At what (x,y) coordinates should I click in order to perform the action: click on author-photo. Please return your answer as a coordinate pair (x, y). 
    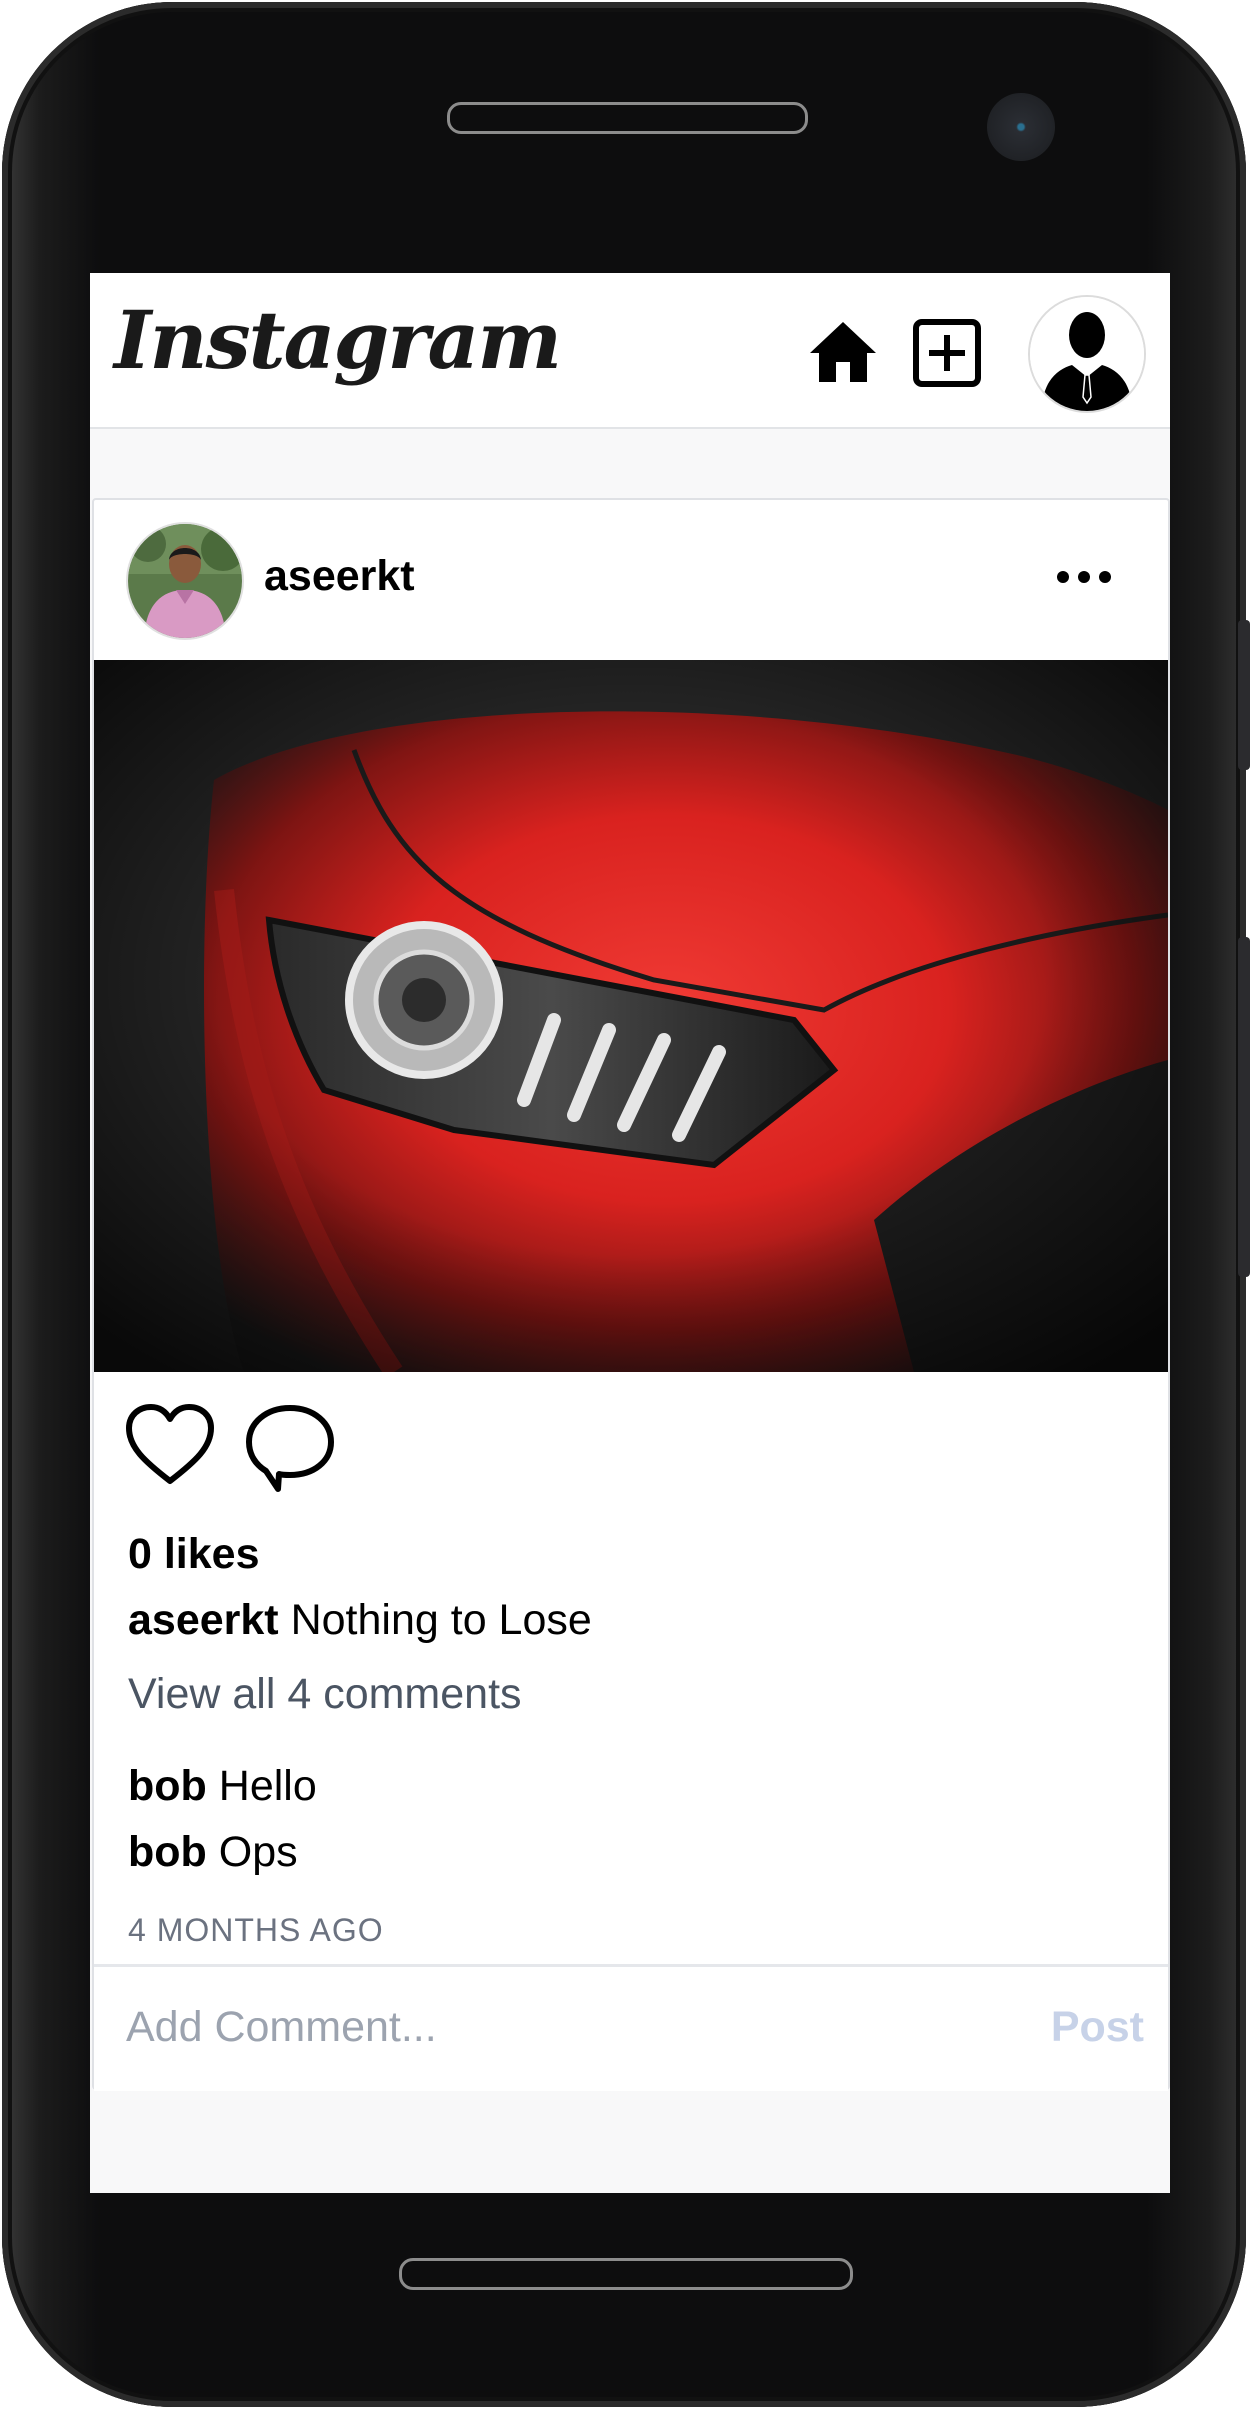
    Looking at the image, I should click on (185, 581).